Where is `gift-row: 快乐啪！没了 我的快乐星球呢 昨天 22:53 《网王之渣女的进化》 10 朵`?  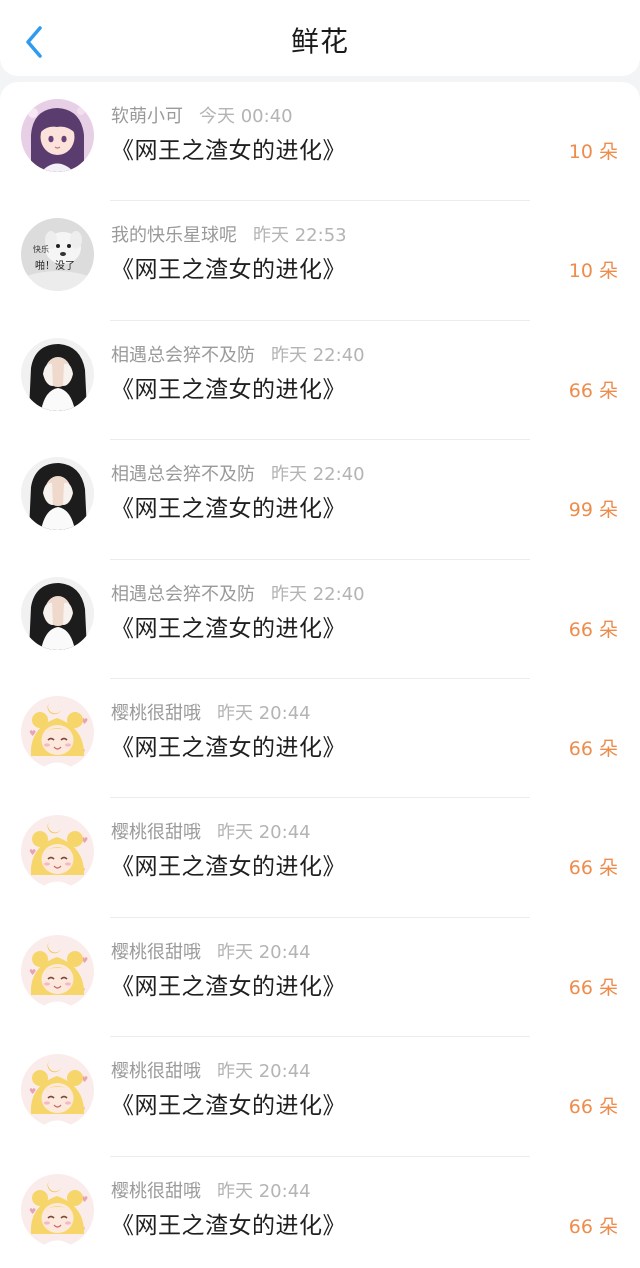
gift-row: 快乐啪！没了 我的快乐星球呢 昨天 22:53 《网王之渣女的进化》 10 朵 is located at coordinates (320, 261).